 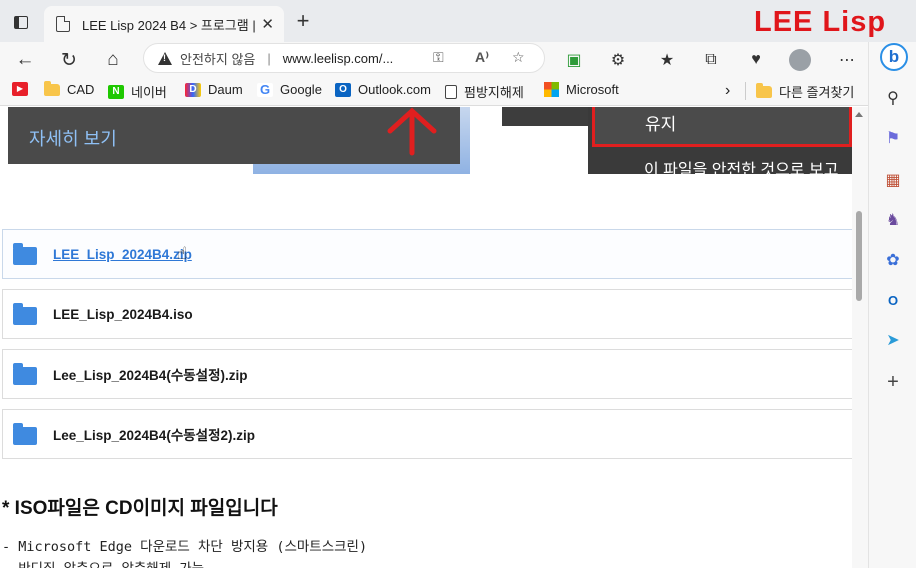 I want to click on address-bar: 안전하지 않음 | www.leelisp.com/... ⚿ A⁾ ☆, so click(x=344, y=58).